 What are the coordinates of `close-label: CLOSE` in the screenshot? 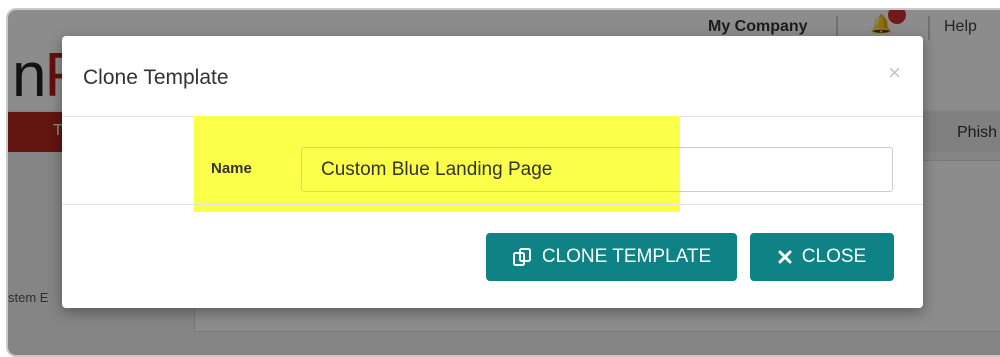 It's located at (834, 256).